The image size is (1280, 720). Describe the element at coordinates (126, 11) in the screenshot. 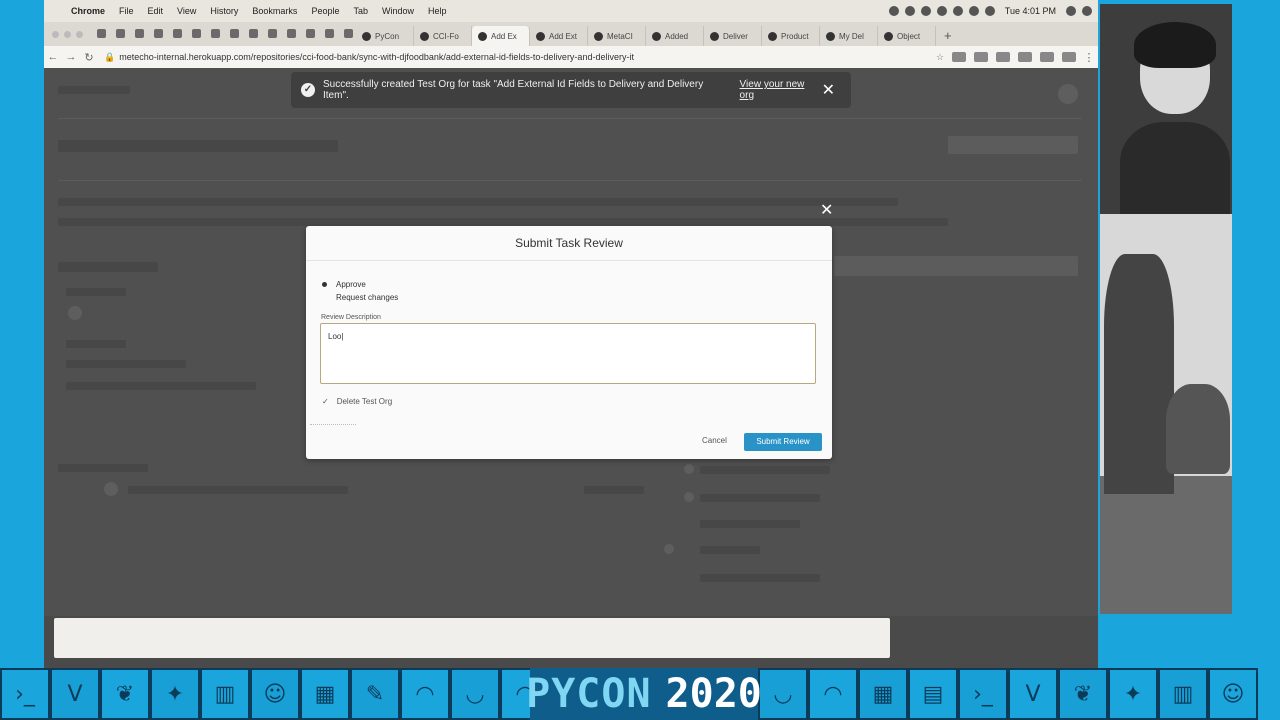

I see `menu-file: File` at that location.